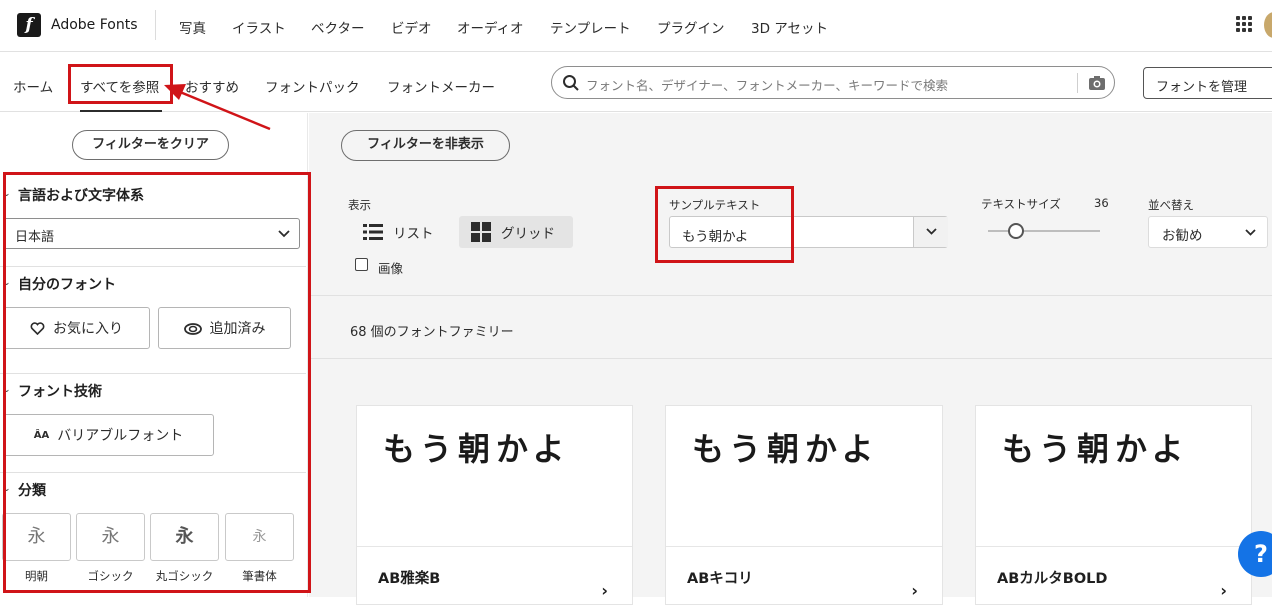  Describe the element at coordinates (494, 505) in the screenshot. I see `font-card: もう朝かよ AB雅楽B ›` at that location.